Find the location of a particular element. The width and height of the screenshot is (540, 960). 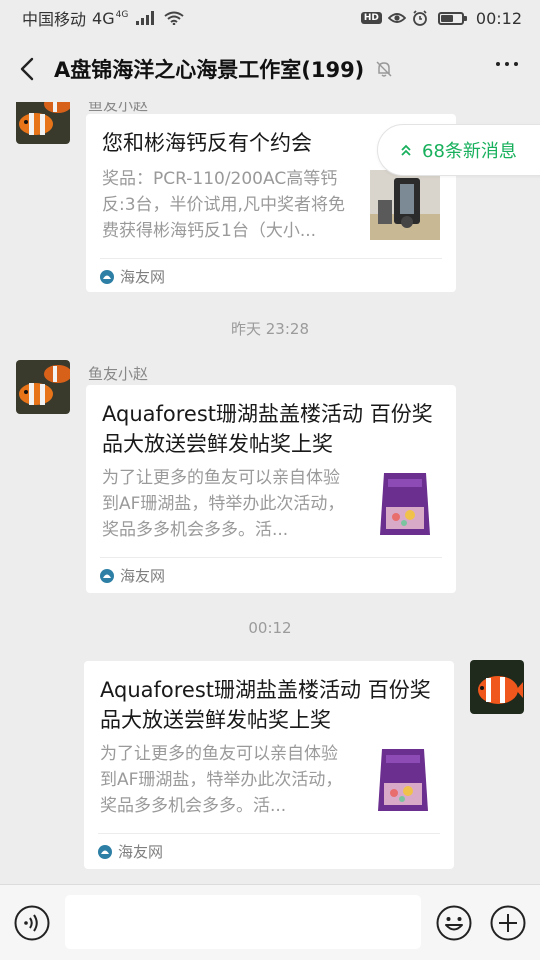

plus-icon is located at coordinates (508, 923).